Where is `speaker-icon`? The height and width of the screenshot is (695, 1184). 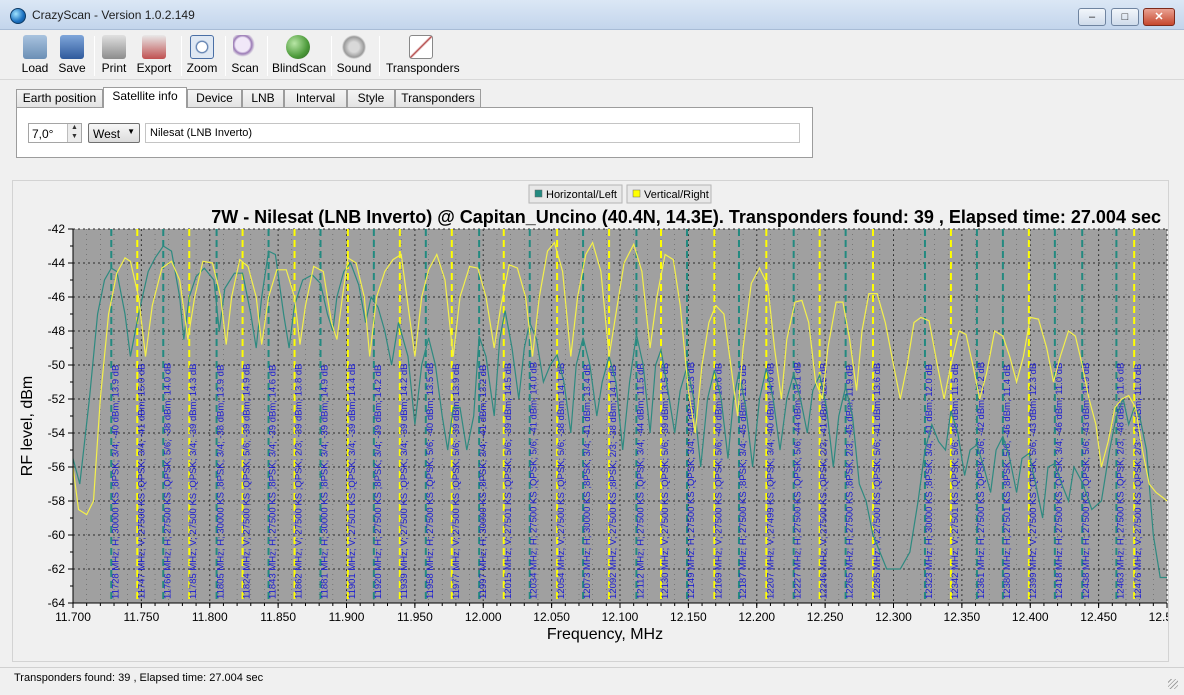
speaker-icon is located at coordinates (354, 47).